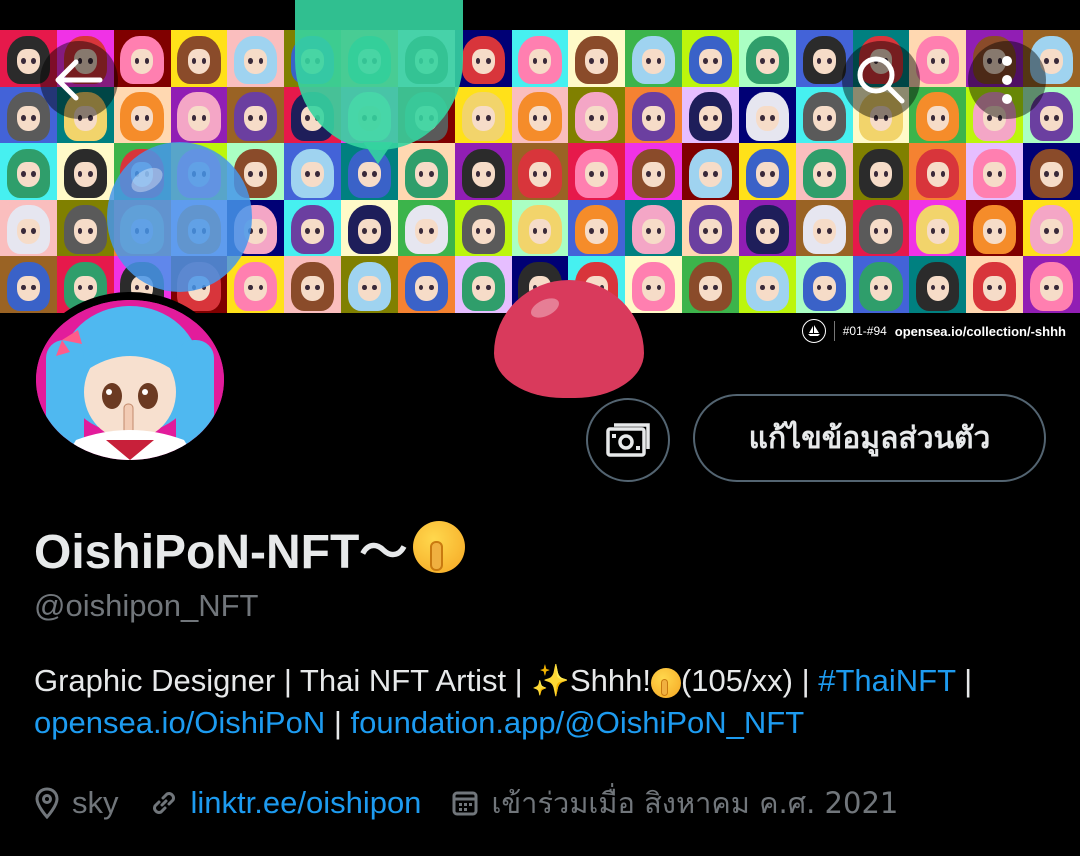 The width and height of the screenshot is (1080, 856). Describe the element at coordinates (95, 802) in the screenshot. I see `location-text: sky` at that location.